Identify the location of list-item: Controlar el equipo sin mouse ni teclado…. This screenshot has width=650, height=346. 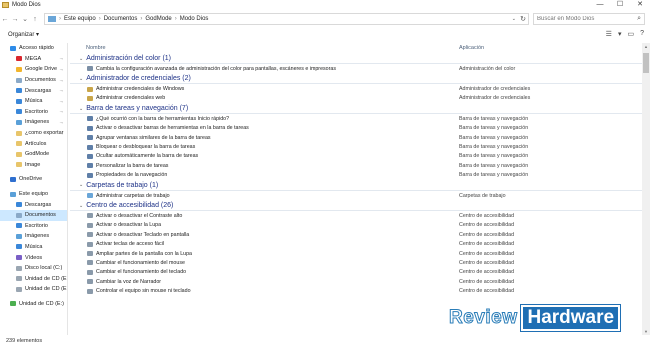
(356, 290).